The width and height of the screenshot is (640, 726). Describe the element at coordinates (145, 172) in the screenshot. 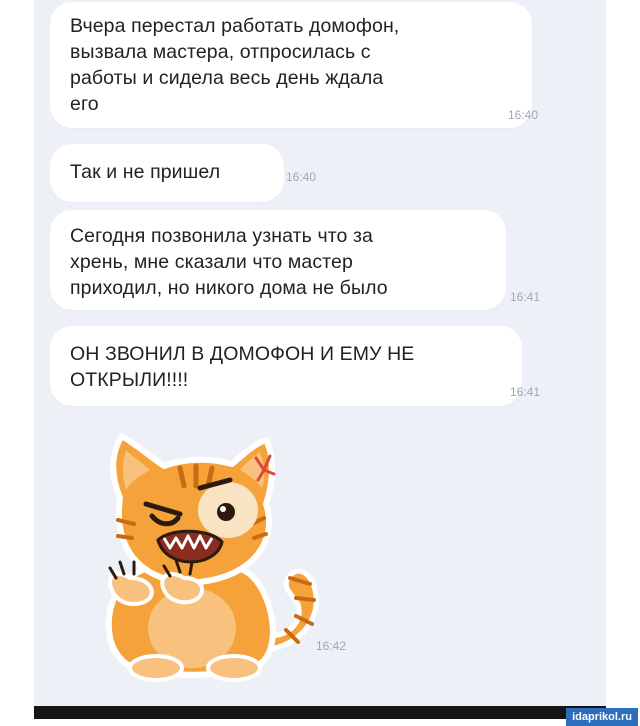

I see `message-text: Так и не пришел` at that location.